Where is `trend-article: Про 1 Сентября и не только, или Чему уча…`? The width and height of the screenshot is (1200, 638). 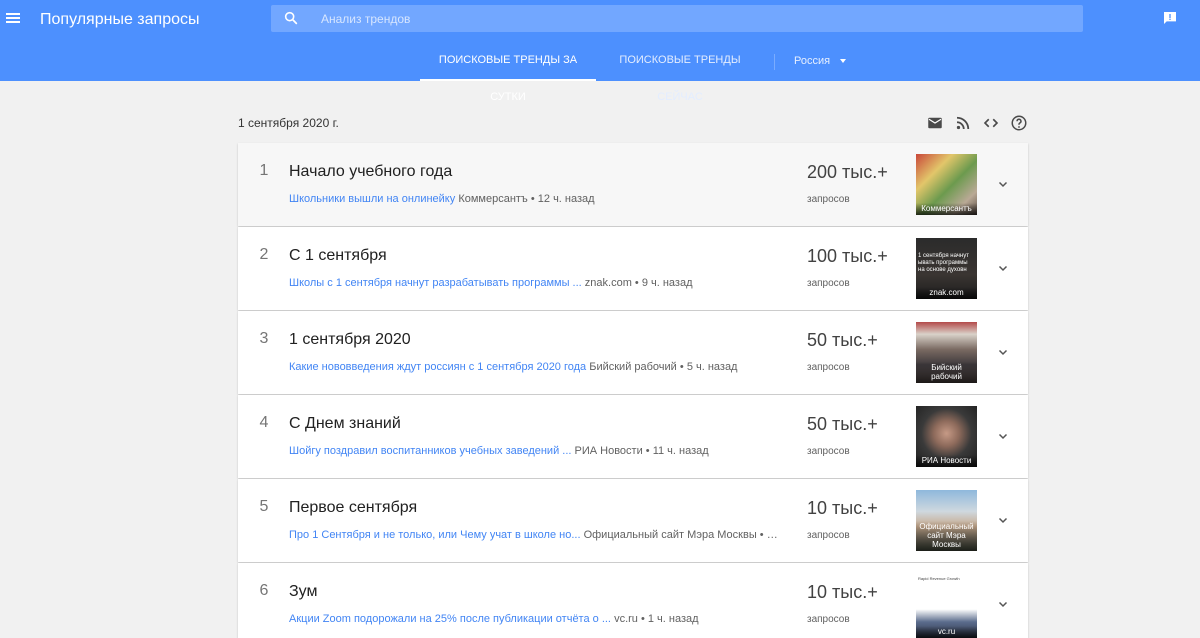
trend-article: Про 1 Сентября и не только, или Чему уча… is located at coordinates (539, 535).